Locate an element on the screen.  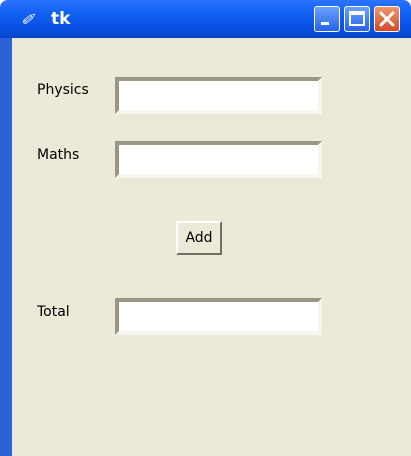
maths-label: Maths is located at coordinates (58, 155).